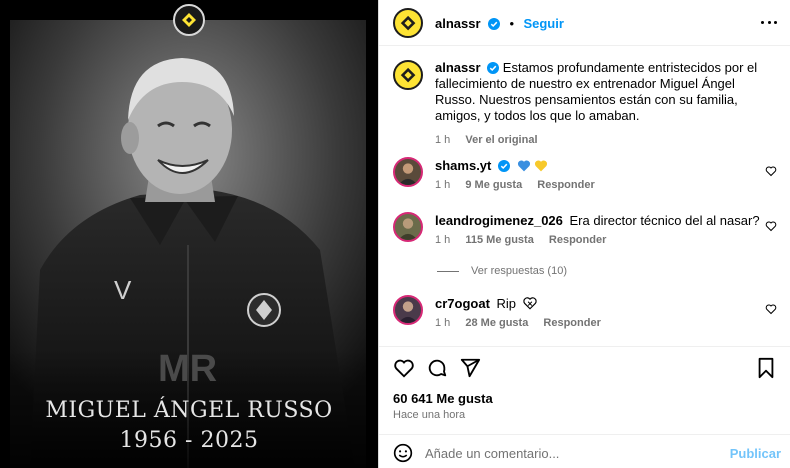  What do you see at coordinates (523, 166) in the screenshot?
I see `blue-heart-icon` at bounding box center [523, 166].